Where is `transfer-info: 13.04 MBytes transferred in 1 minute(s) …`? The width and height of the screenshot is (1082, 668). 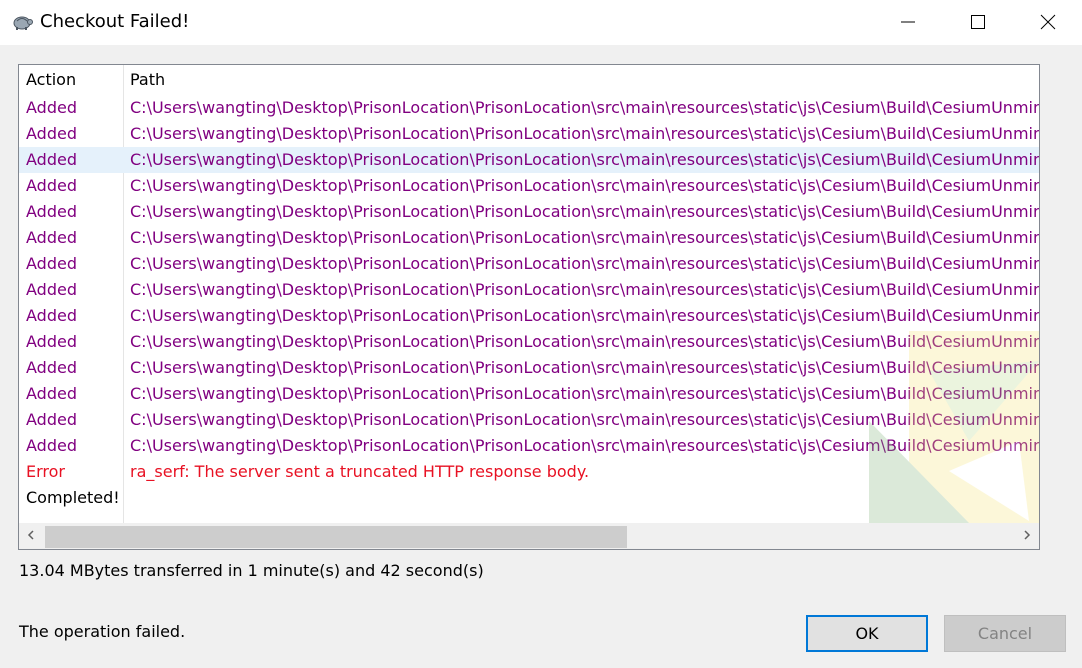
transfer-info: 13.04 MBytes transferred in 1 minute(s) … is located at coordinates (251, 570).